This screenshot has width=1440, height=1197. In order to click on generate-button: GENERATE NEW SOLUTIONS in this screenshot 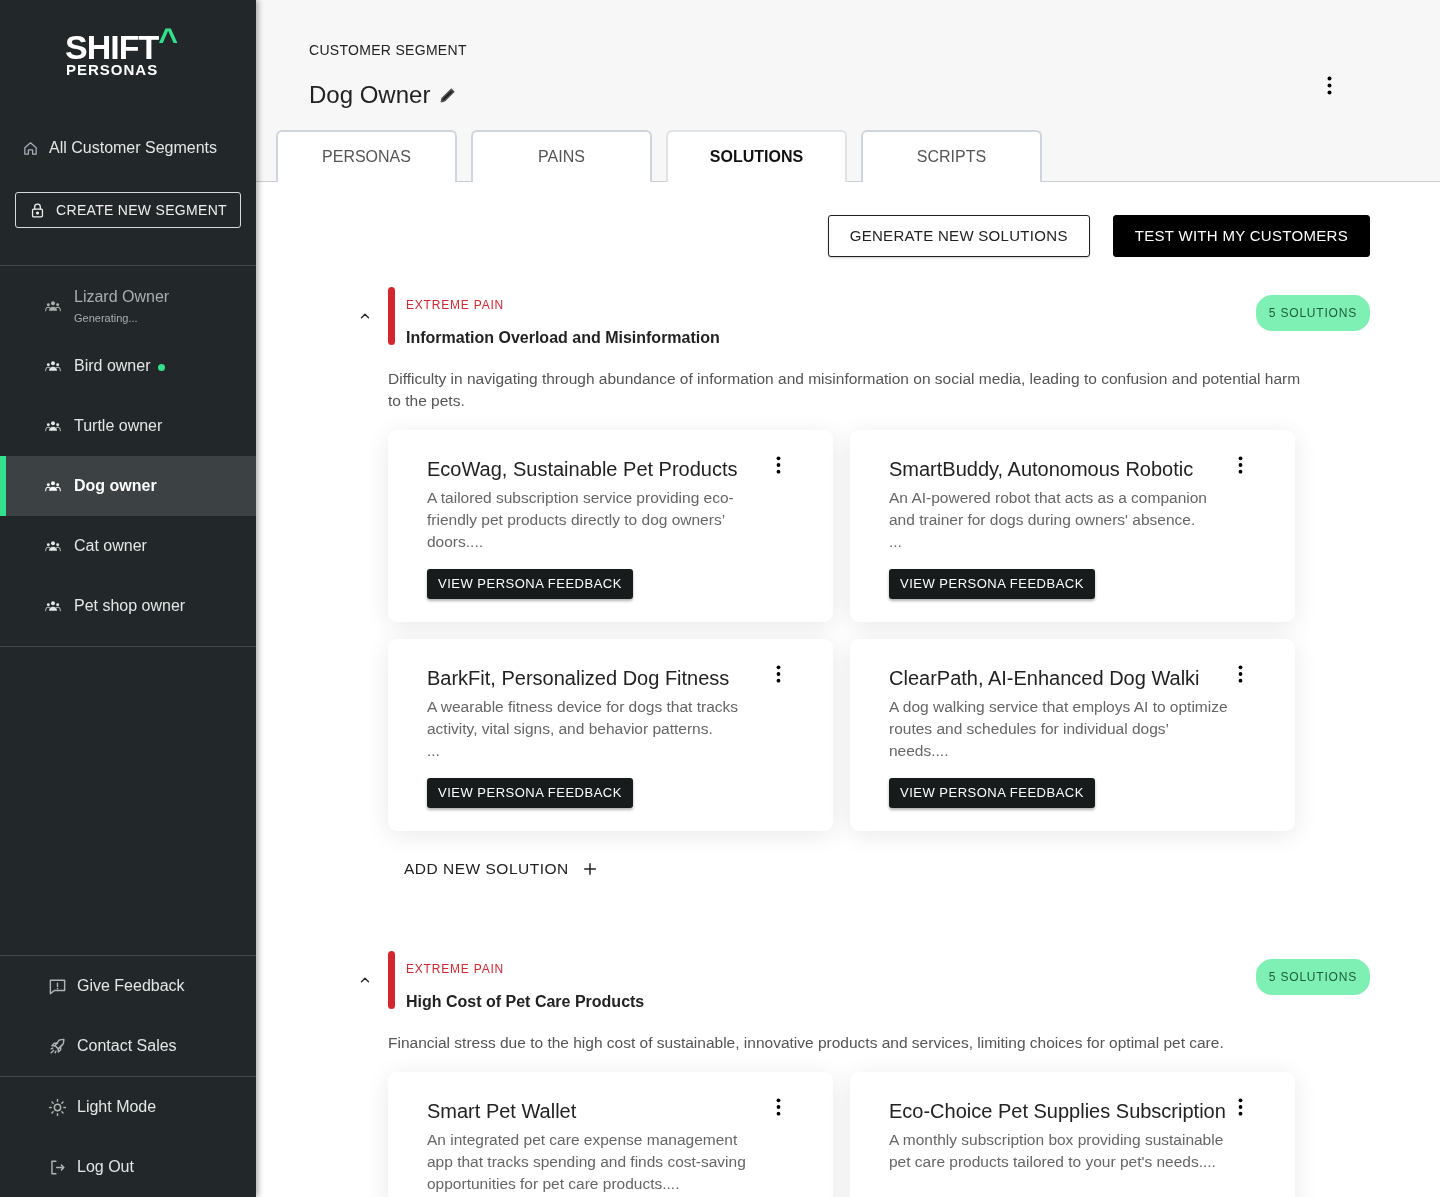, I will do `click(958, 236)`.